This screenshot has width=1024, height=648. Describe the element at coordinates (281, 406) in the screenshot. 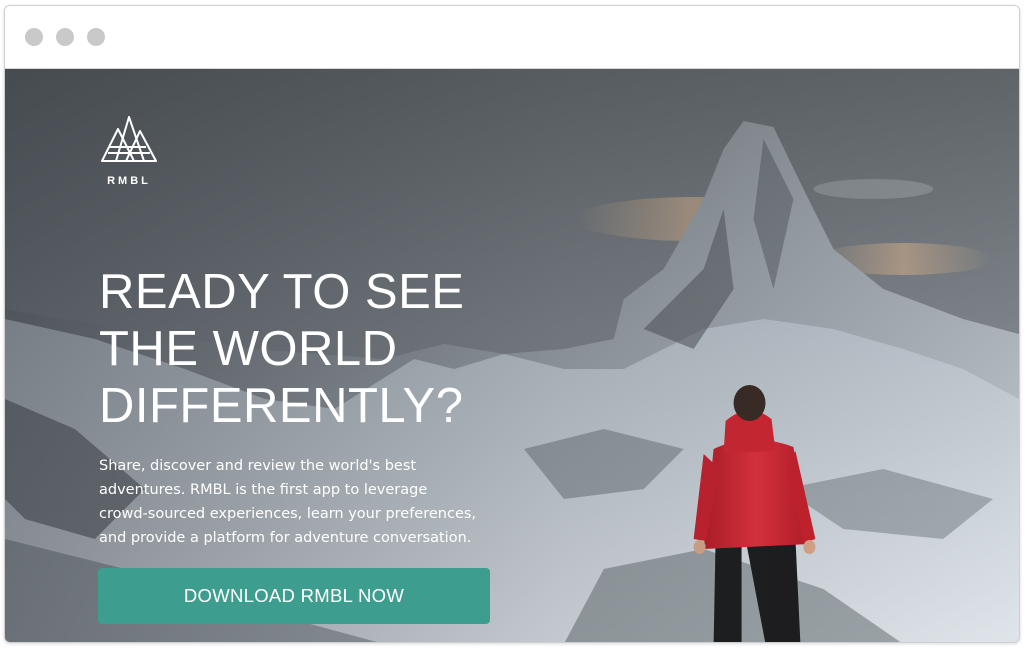

I see `headline-line-3: DIFFERENTLY?` at that location.